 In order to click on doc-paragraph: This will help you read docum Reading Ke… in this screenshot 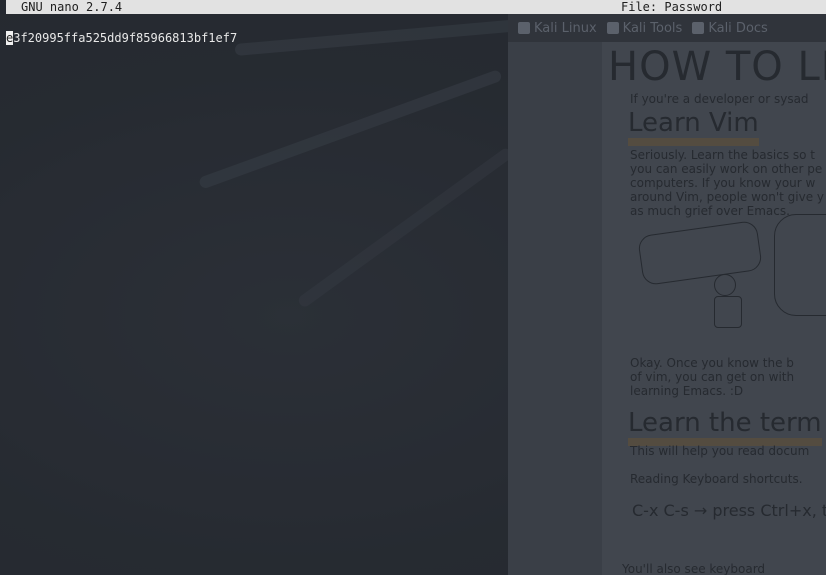, I will do `click(720, 465)`.